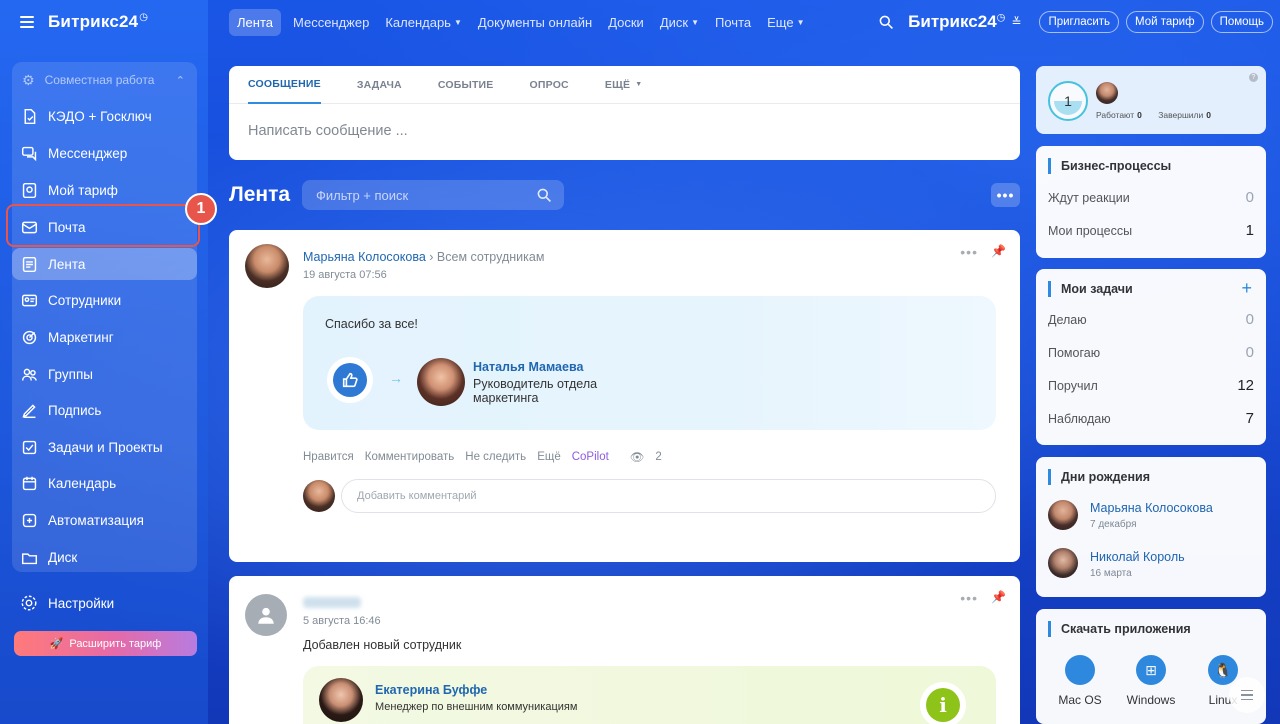 The image size is (1280, 724). I want to click on tab-disk: Диск ▼, so click(679, 22).